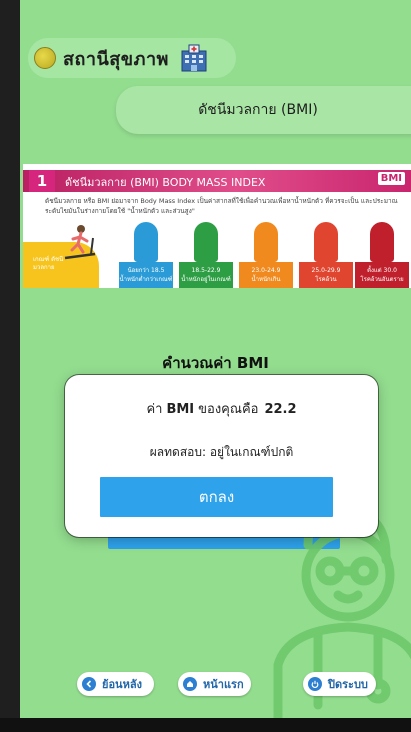 This screenshot has width=411, height=732. I want to click on bmi-category-underweight: น้อยกว่า 18.5 น้ำหนักต่ำกว่าเกณฑ์, so click(146, 255).